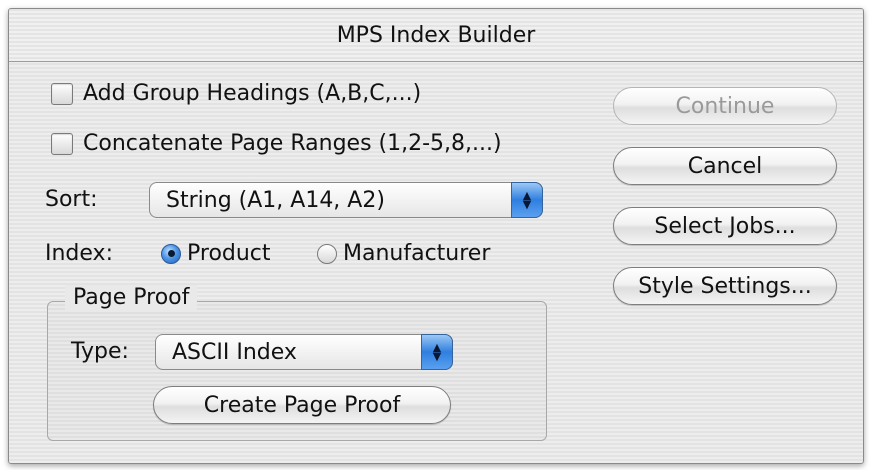 This screenshot has height=470, width=872. What do you see at coordinates (100, 351) in the screenshot?
I see `type-label: Type:` at bounding box center [100, 351].